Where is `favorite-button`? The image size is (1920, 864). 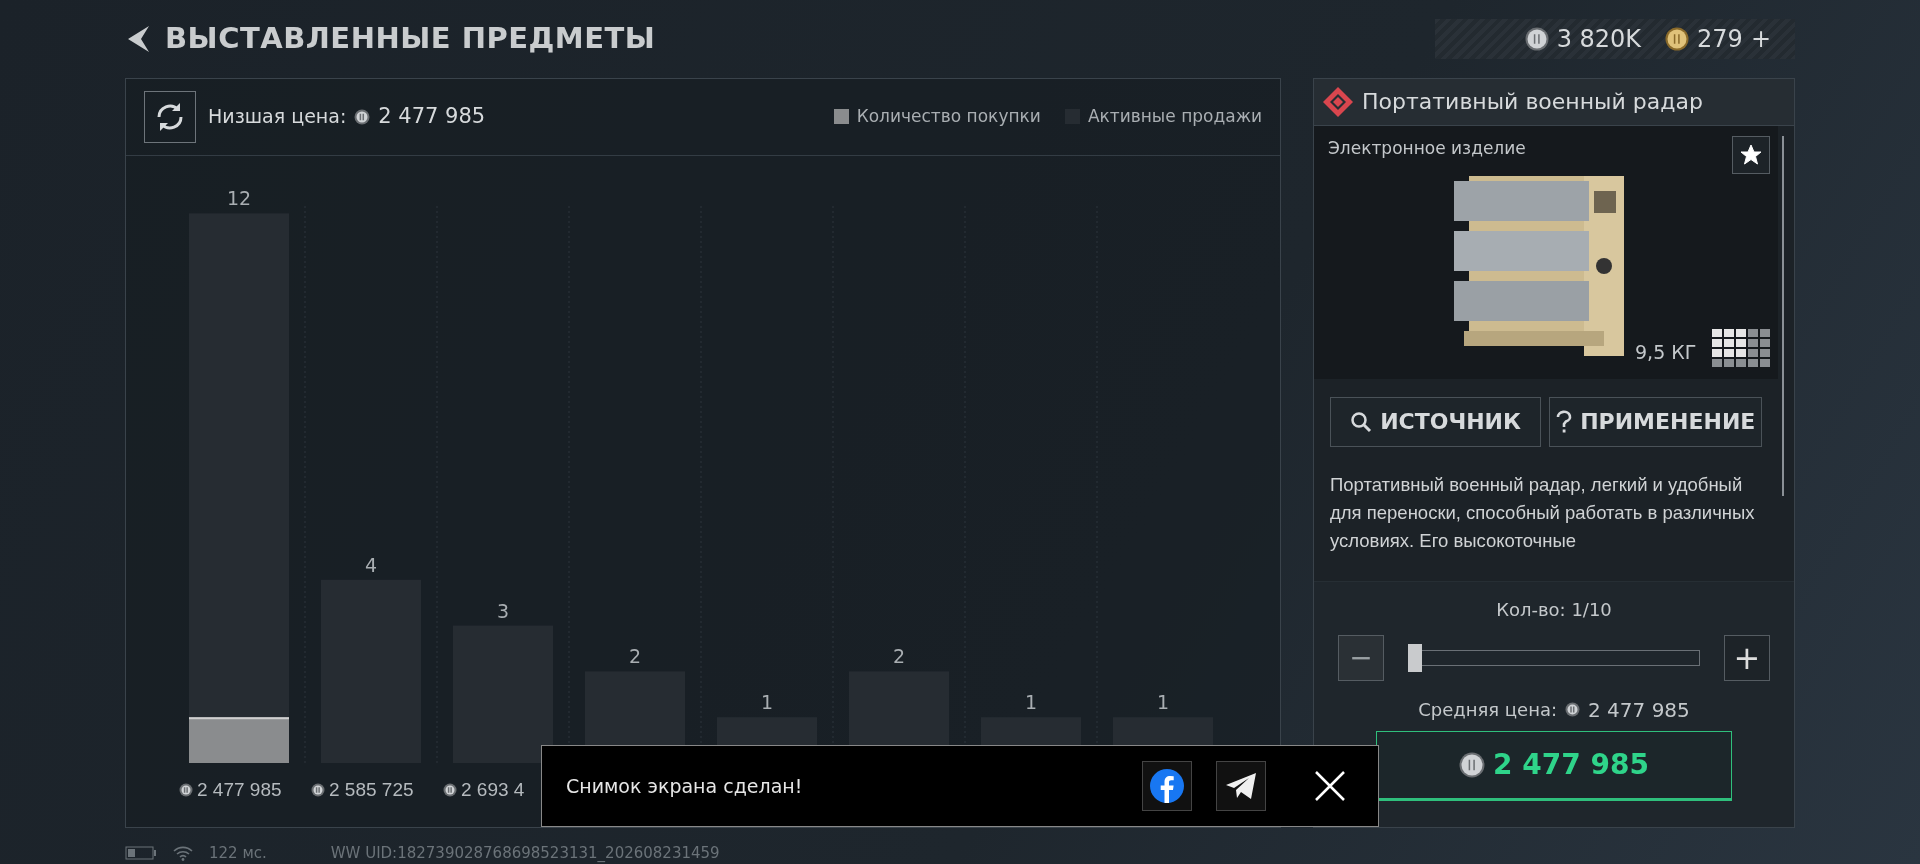 favorite-button is located at coordinates (1751, 154).